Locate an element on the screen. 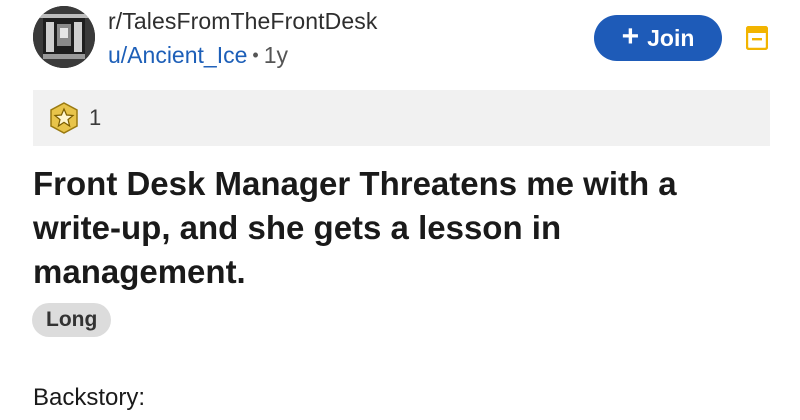 Image resolution: width=800 pixels, height=420 pixels. award-count: 1 is located at coordinates (95, 117).